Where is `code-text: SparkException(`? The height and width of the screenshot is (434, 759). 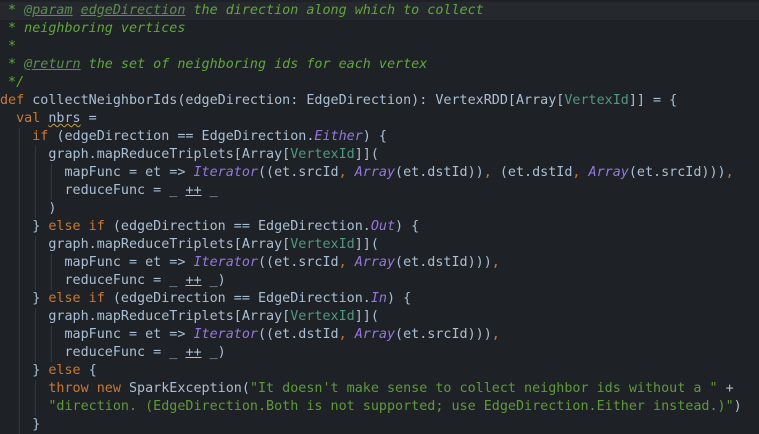
code-text: SparkException( is located at coordinates (189, 388).